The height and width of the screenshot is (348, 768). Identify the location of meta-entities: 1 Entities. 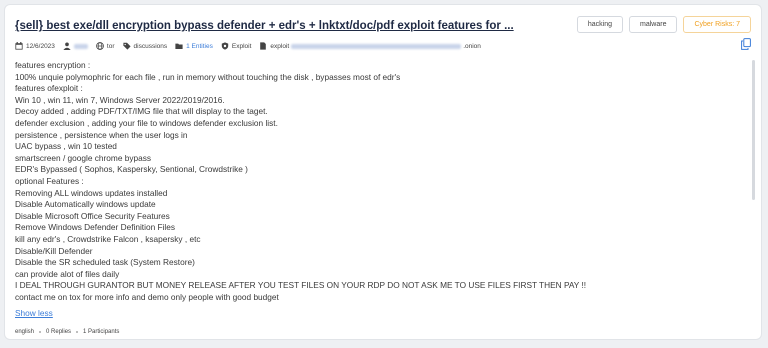
(194, 46).